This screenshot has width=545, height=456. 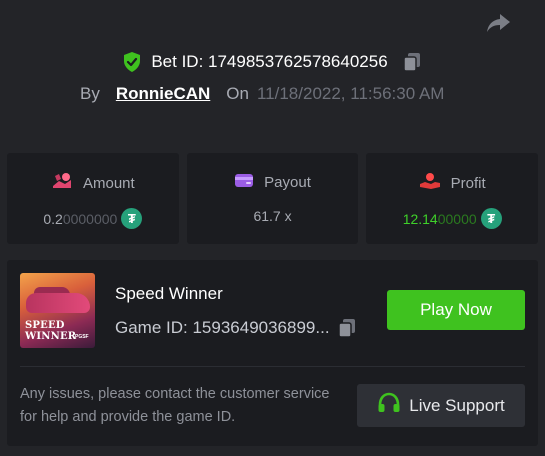 I want to click on bet-id-line: Bet ID: 1749853762578640256, so click(x=272, y=62).